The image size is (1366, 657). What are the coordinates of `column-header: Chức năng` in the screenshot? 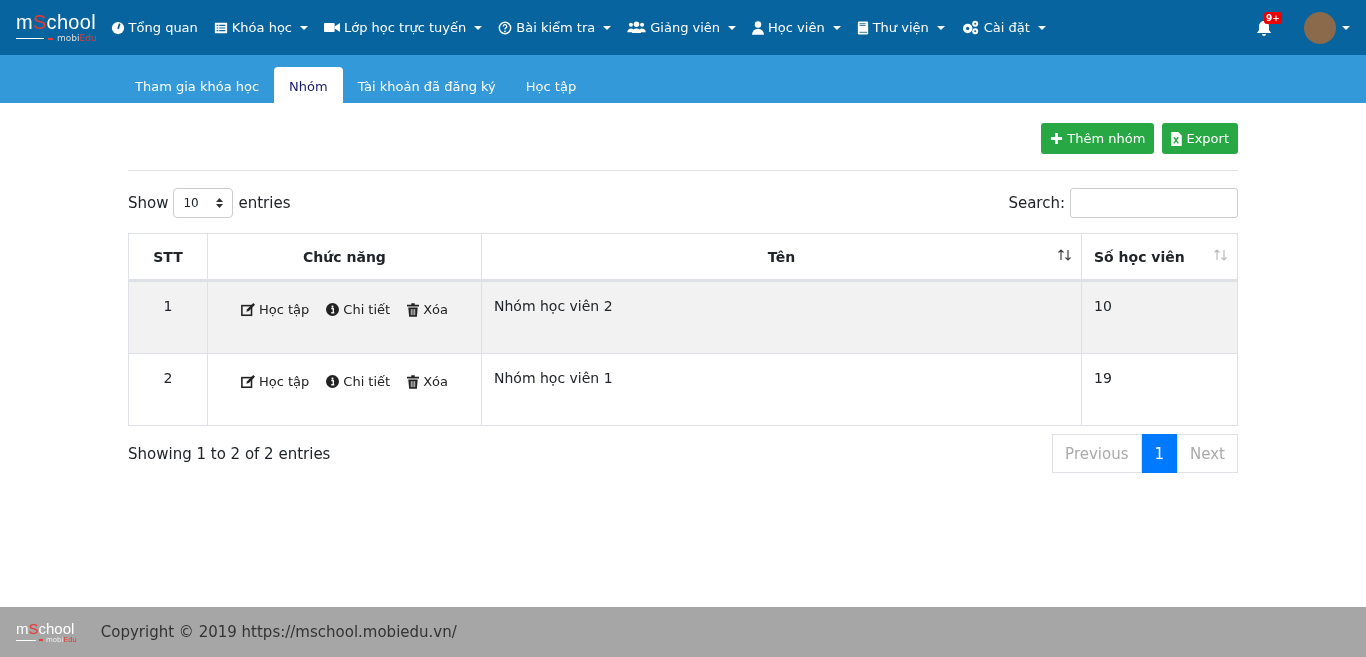 It's located at (344, 256).